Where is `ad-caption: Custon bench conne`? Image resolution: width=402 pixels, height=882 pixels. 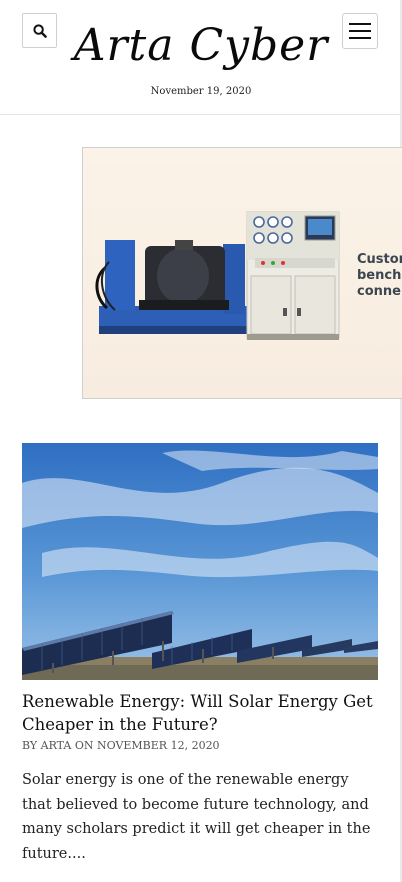
ad-caption: Custon bench conne is located at coordinates (379, 276).